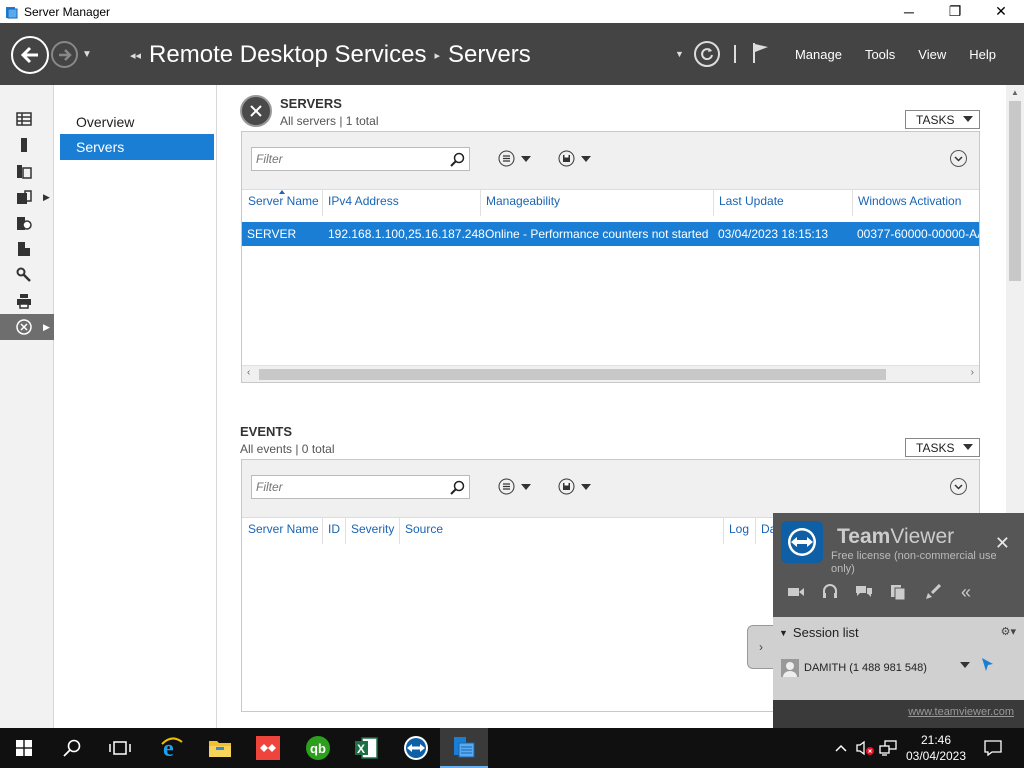  Describe the element at coordinates (248, 372) in the screenshot. I see `scroll-left-icon: ‹` at that location.